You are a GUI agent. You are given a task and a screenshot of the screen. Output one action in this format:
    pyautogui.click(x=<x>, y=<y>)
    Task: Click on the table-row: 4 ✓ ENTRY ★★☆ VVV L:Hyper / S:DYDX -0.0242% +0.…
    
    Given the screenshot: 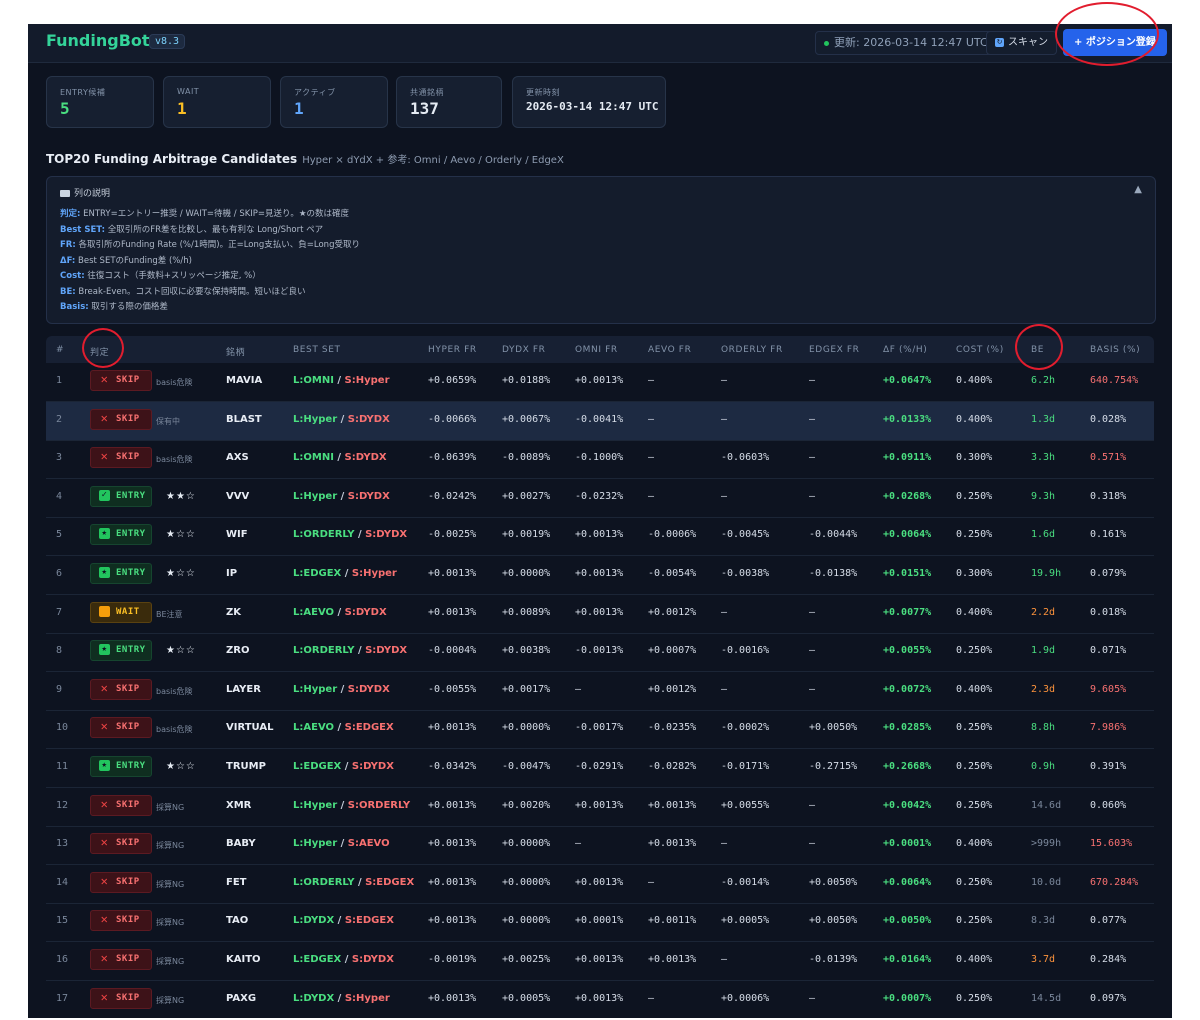 What is the action you would take?
    pyautogui.click(x=600, y=498)
    